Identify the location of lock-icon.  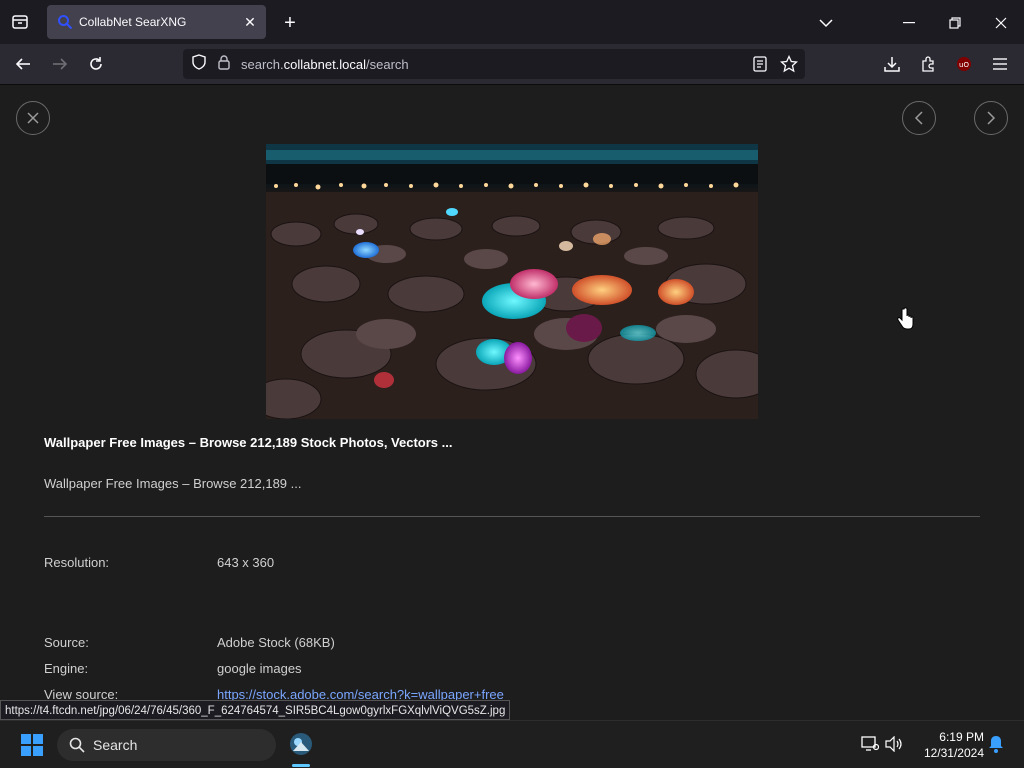
(224, 64).